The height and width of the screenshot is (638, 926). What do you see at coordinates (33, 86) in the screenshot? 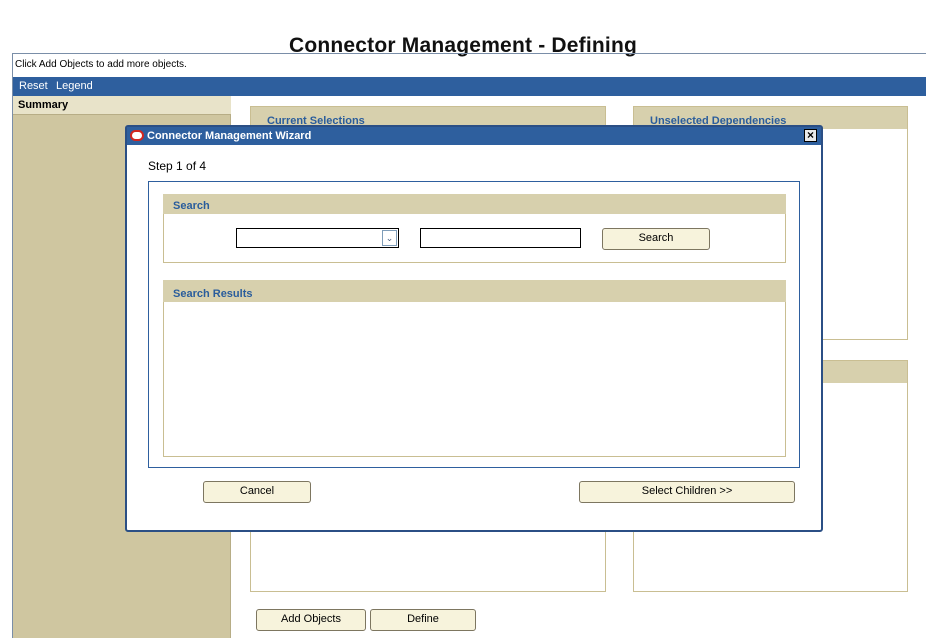
I see `menu-reset: Reset` at bounding box center [33, 86].